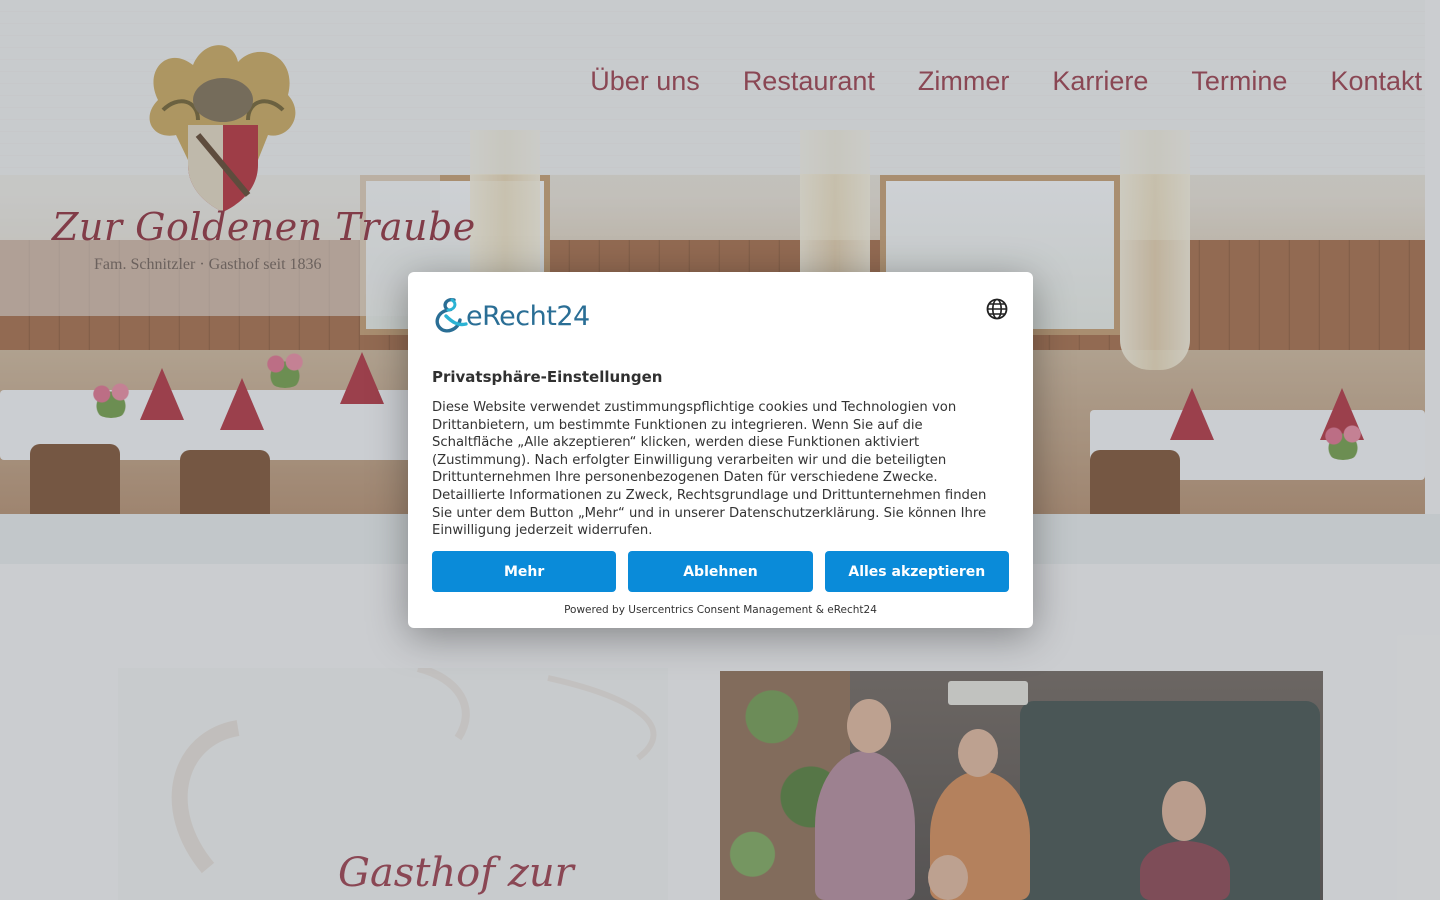  Describe the element at coordinates (524, 571) in the screenshot. I see `more-button: Mehr` at that location.